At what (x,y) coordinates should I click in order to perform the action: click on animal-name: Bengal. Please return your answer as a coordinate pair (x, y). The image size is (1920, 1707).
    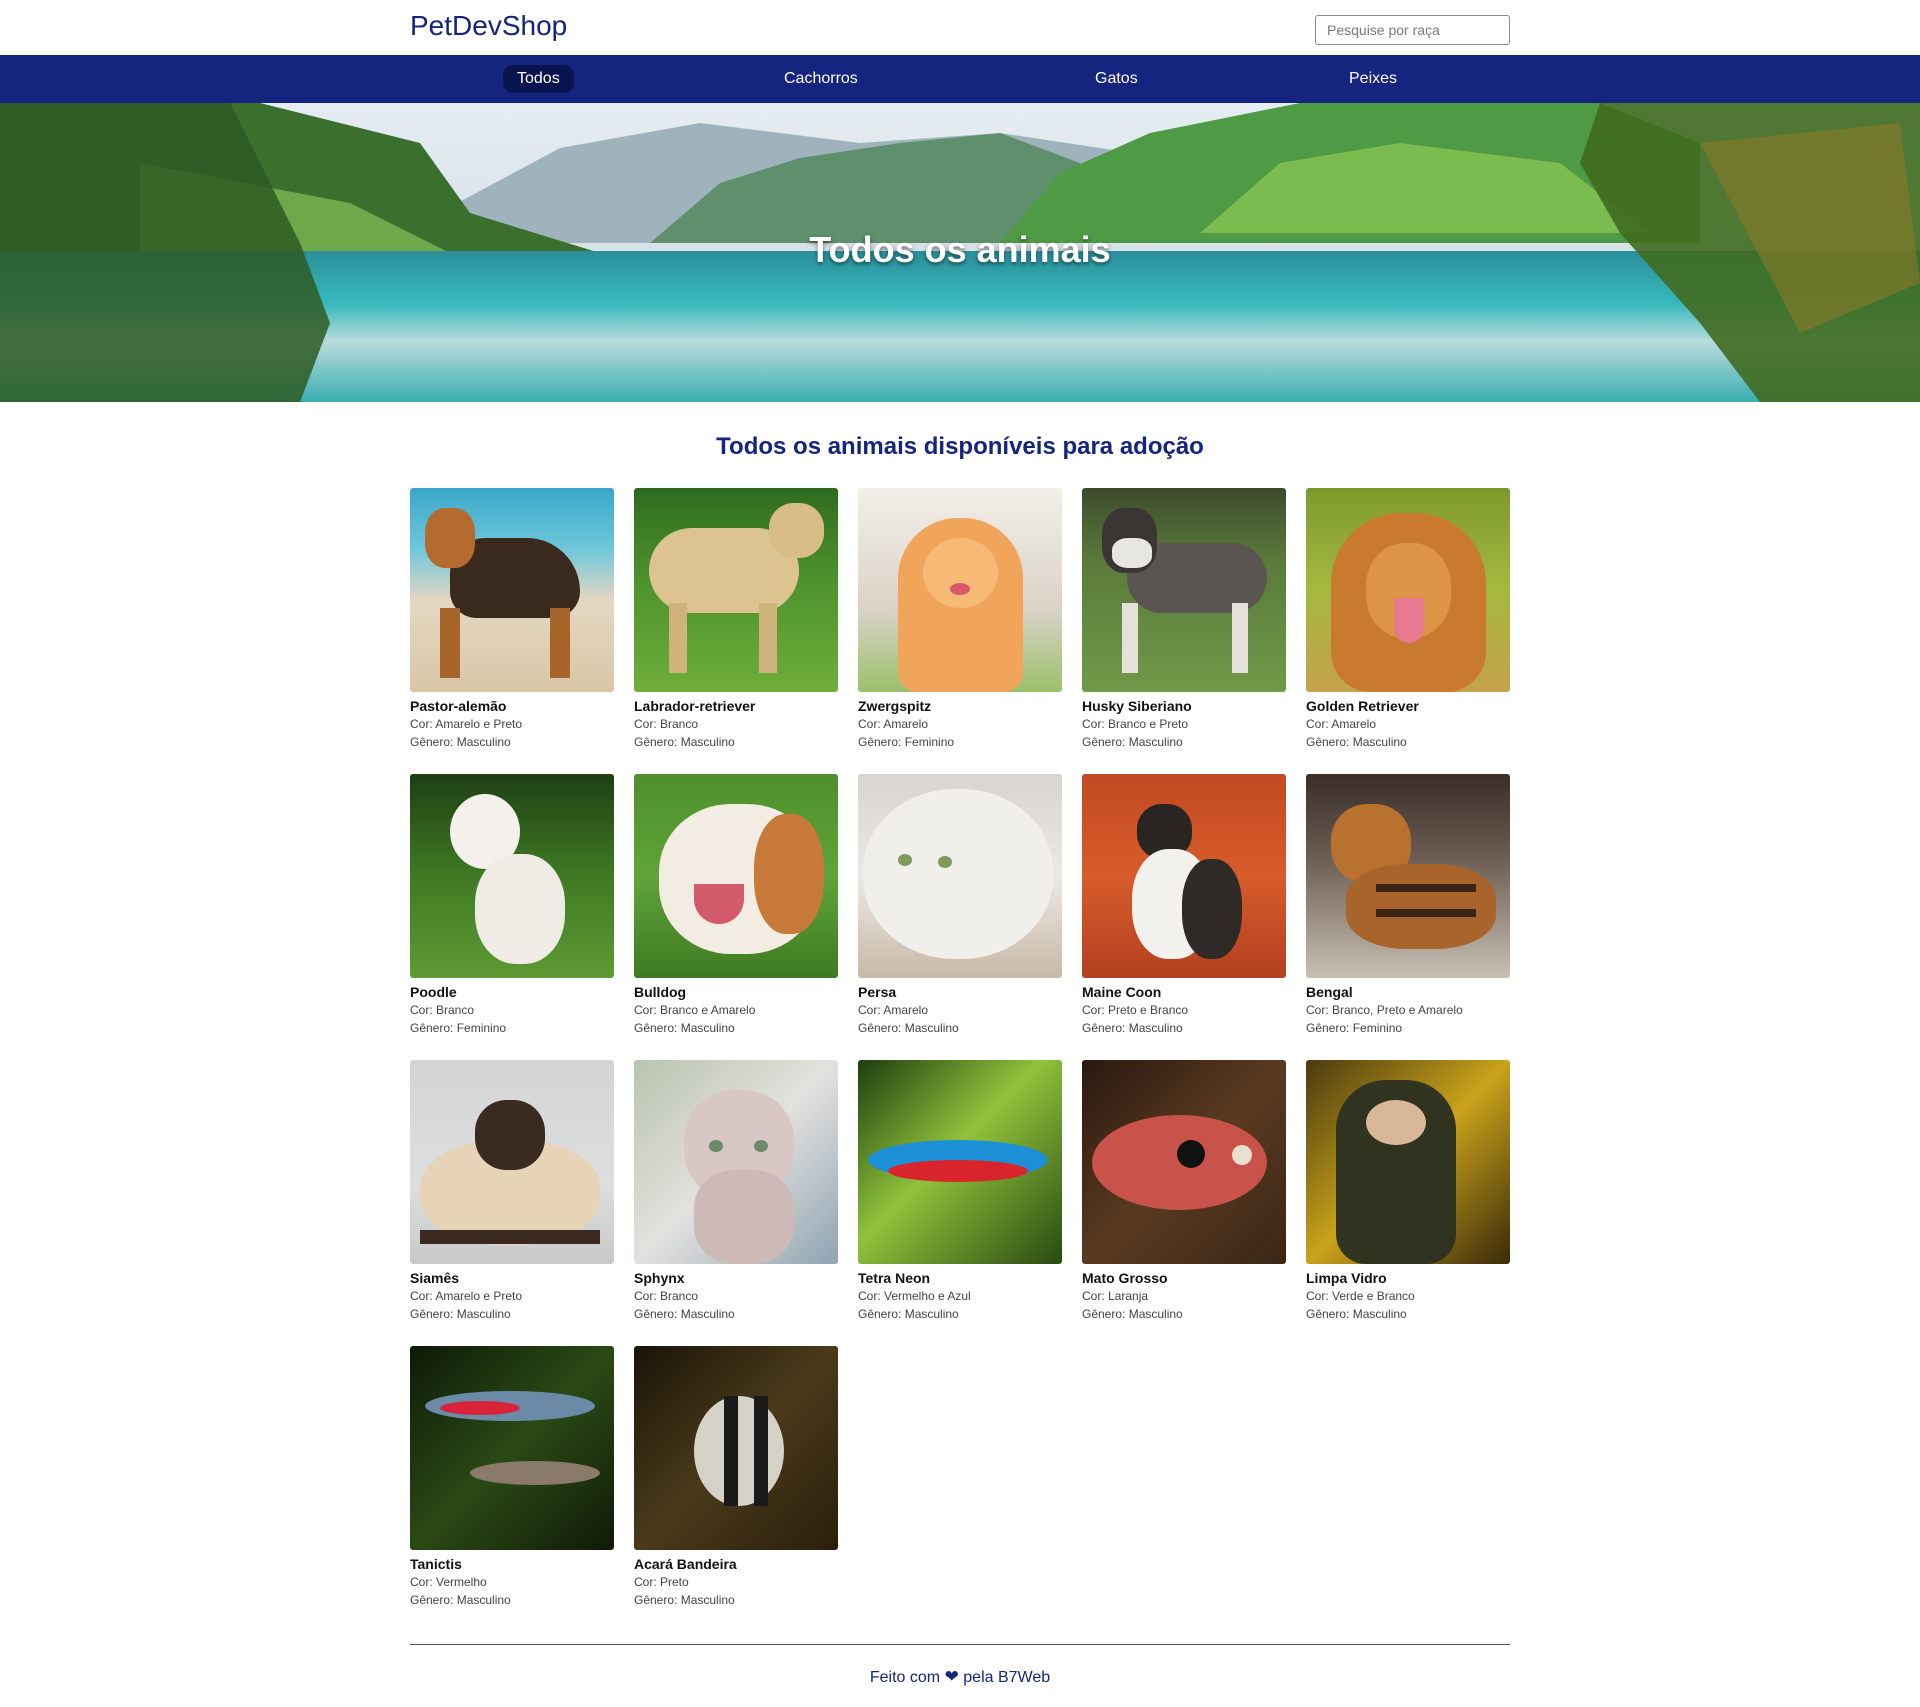
    Looking at the image, I should click on (1329, 992).